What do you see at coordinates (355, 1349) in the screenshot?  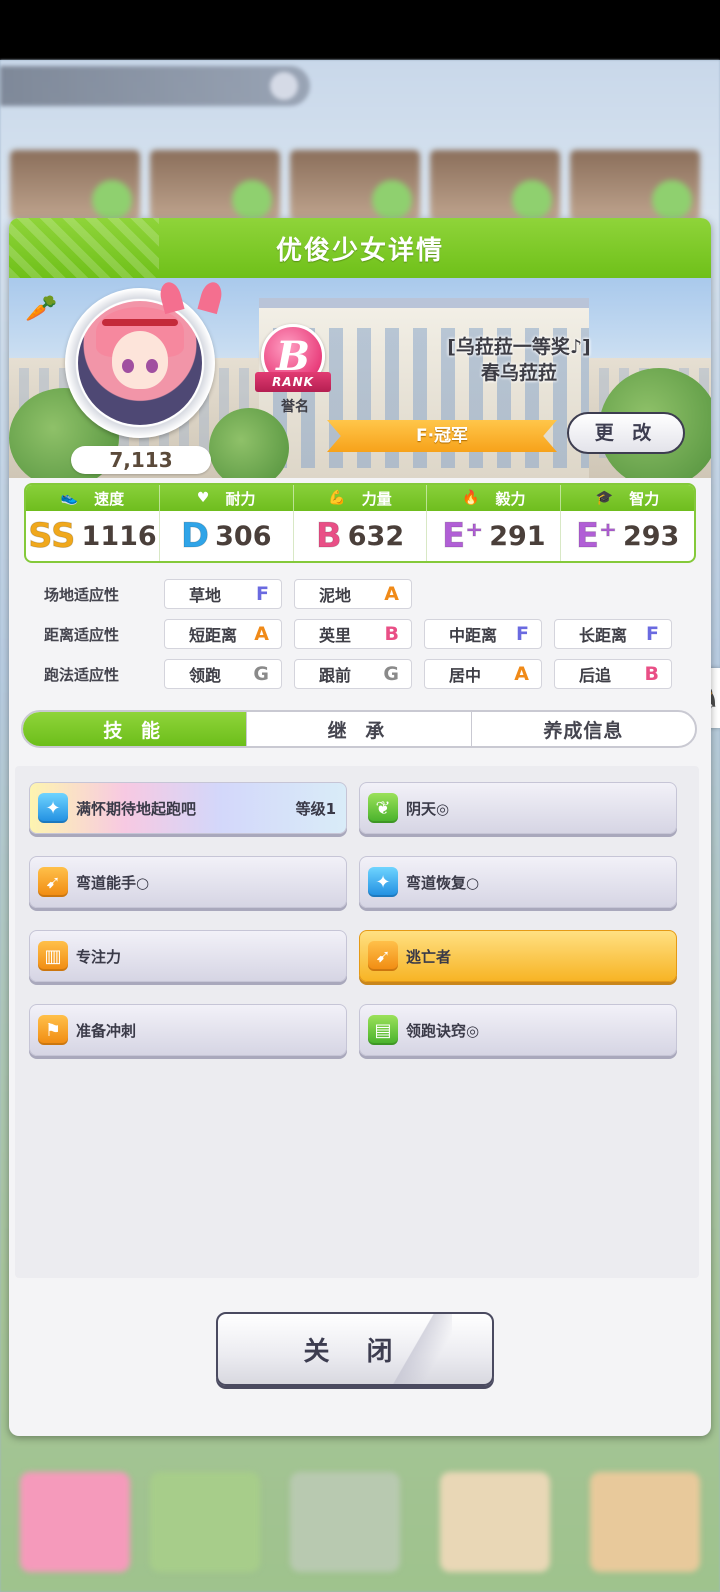 I see `close-button: 关 闭` at bounding box center [355, 1349].